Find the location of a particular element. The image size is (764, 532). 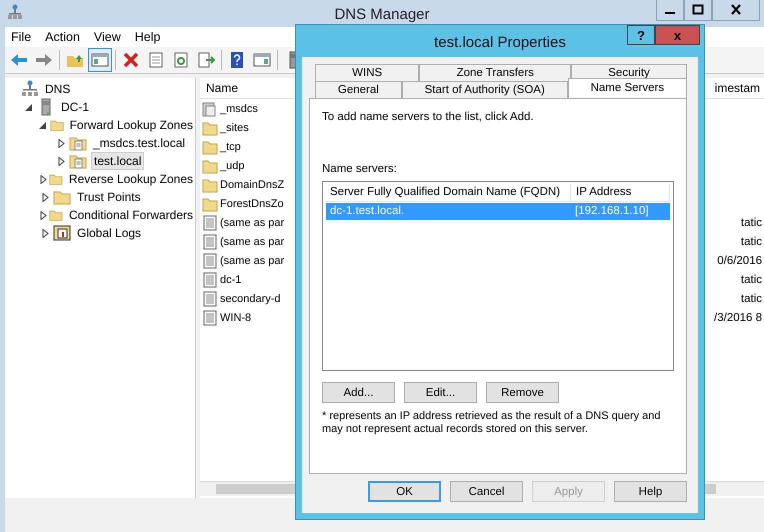

dialog-button: Cancel is located at coordinates (486, 491).